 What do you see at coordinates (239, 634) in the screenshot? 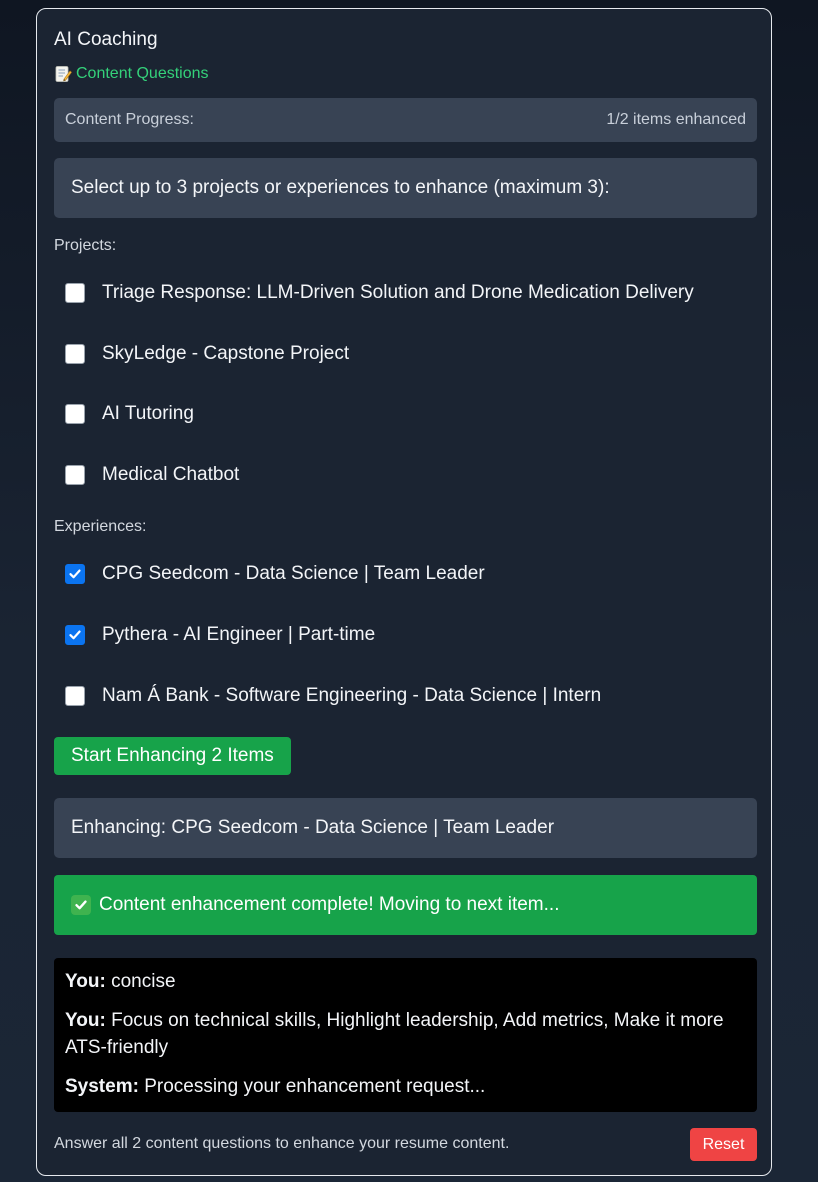
I see `option-label: Pythera - AI Engineer | Part-time` at bounding box center [239, 634].